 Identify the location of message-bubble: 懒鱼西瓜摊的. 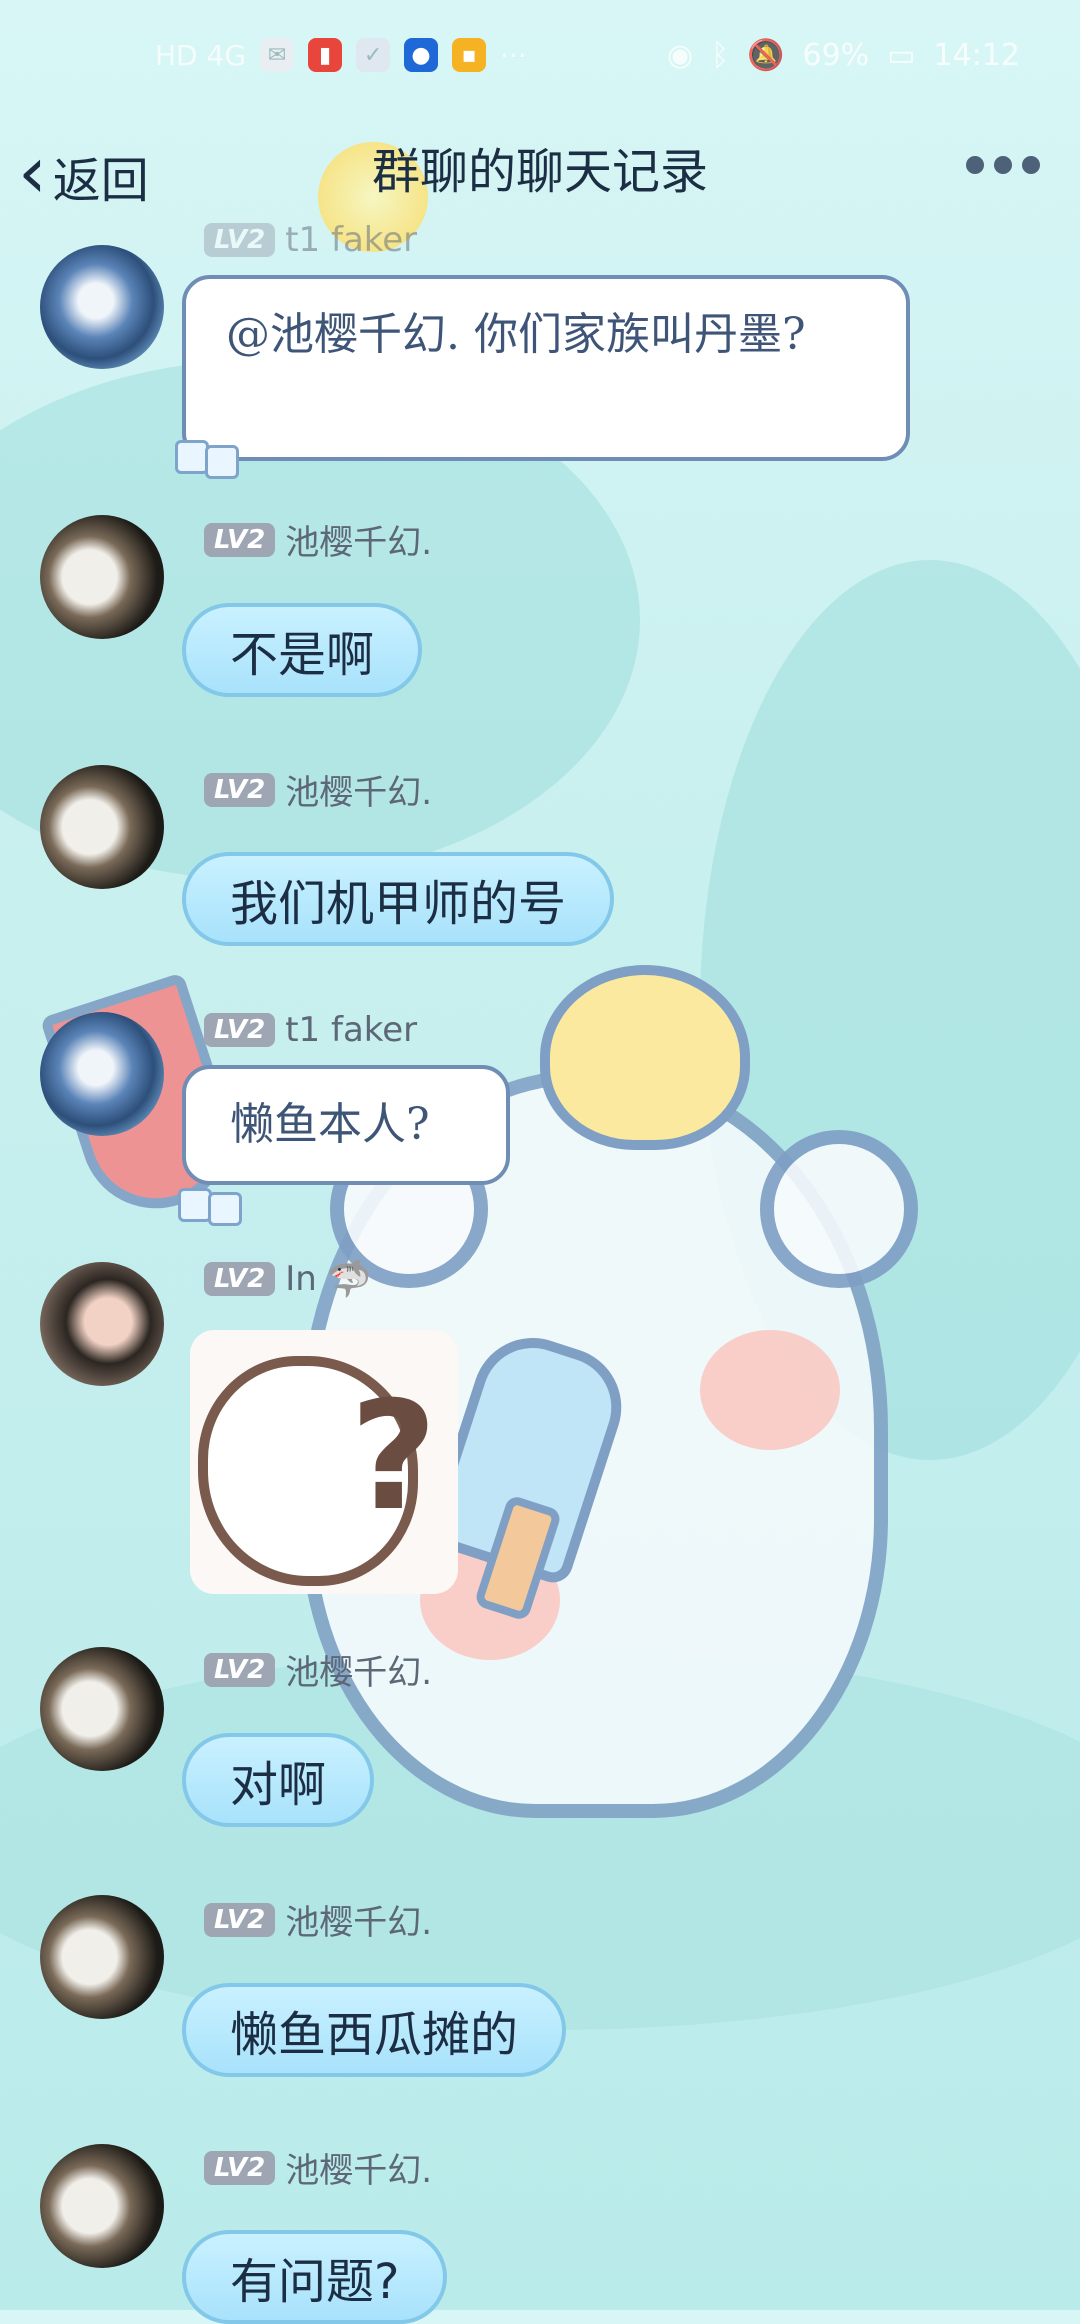
(374, 2030).